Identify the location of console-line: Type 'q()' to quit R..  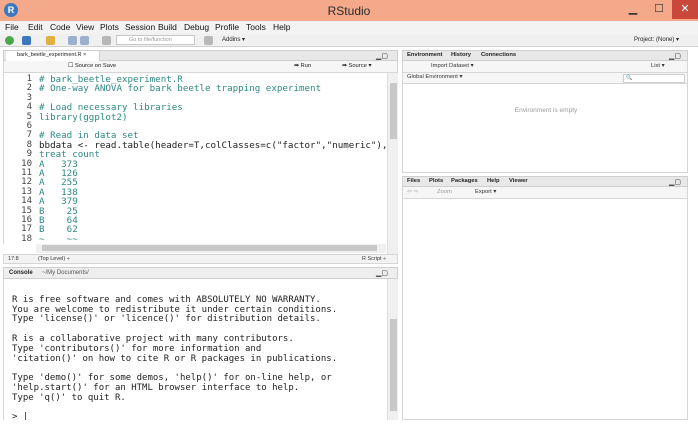
(69, 397).